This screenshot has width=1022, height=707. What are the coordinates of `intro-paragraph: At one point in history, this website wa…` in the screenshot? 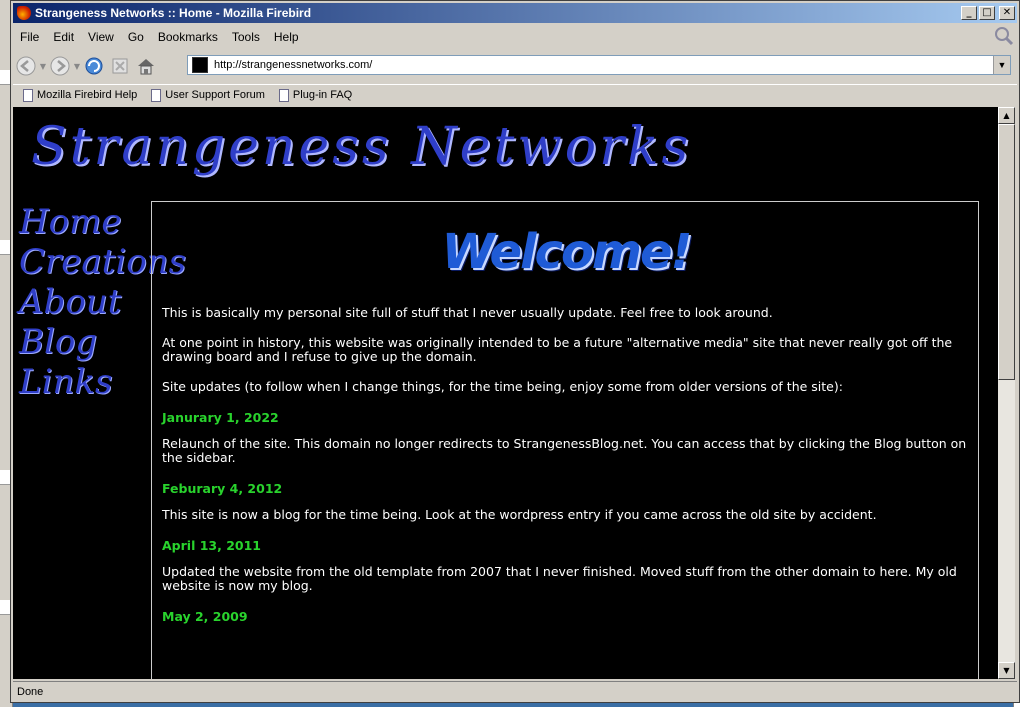 It's located at (557, 349).